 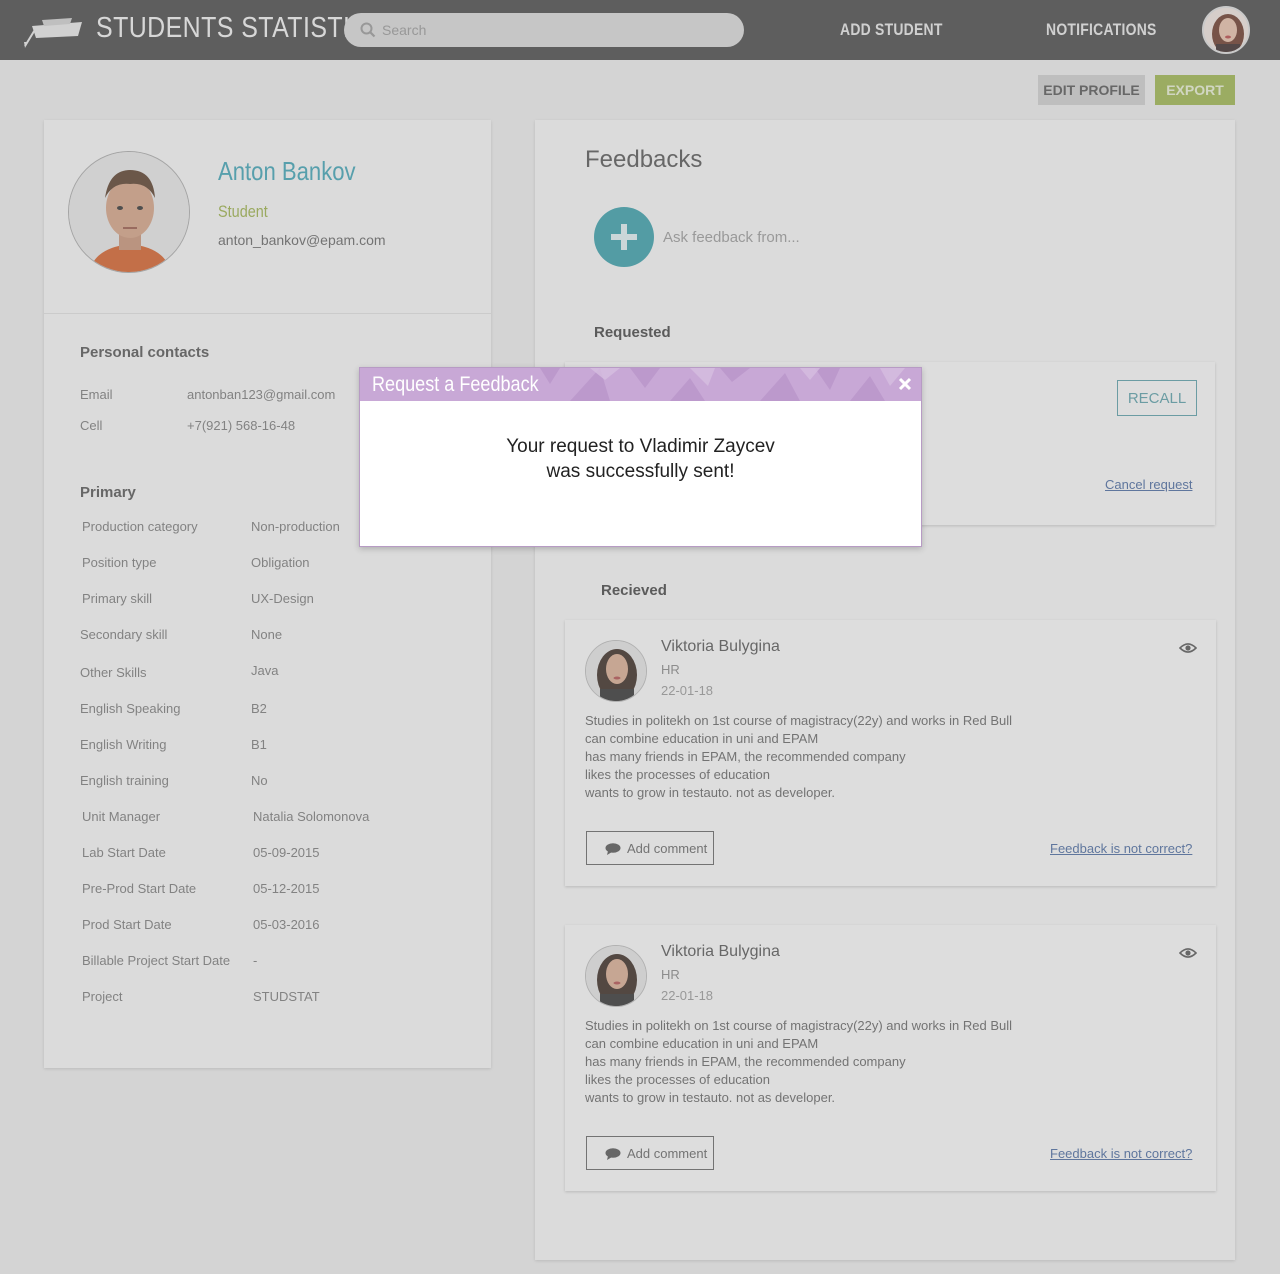 What do you see at coordinates (640, 446) in the screenshot?
I see `modal-message-line: Your request to Vladimir Zaycev` at bounding box center [640, 446].